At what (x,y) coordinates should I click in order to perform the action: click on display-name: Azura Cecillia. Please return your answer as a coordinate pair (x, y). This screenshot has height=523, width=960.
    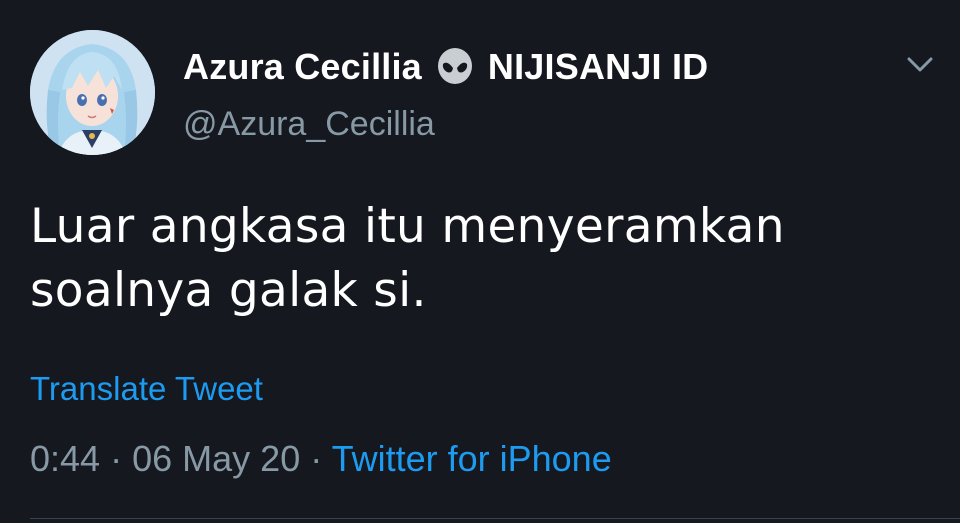
    Looking at the image, I should click on (302, 67).